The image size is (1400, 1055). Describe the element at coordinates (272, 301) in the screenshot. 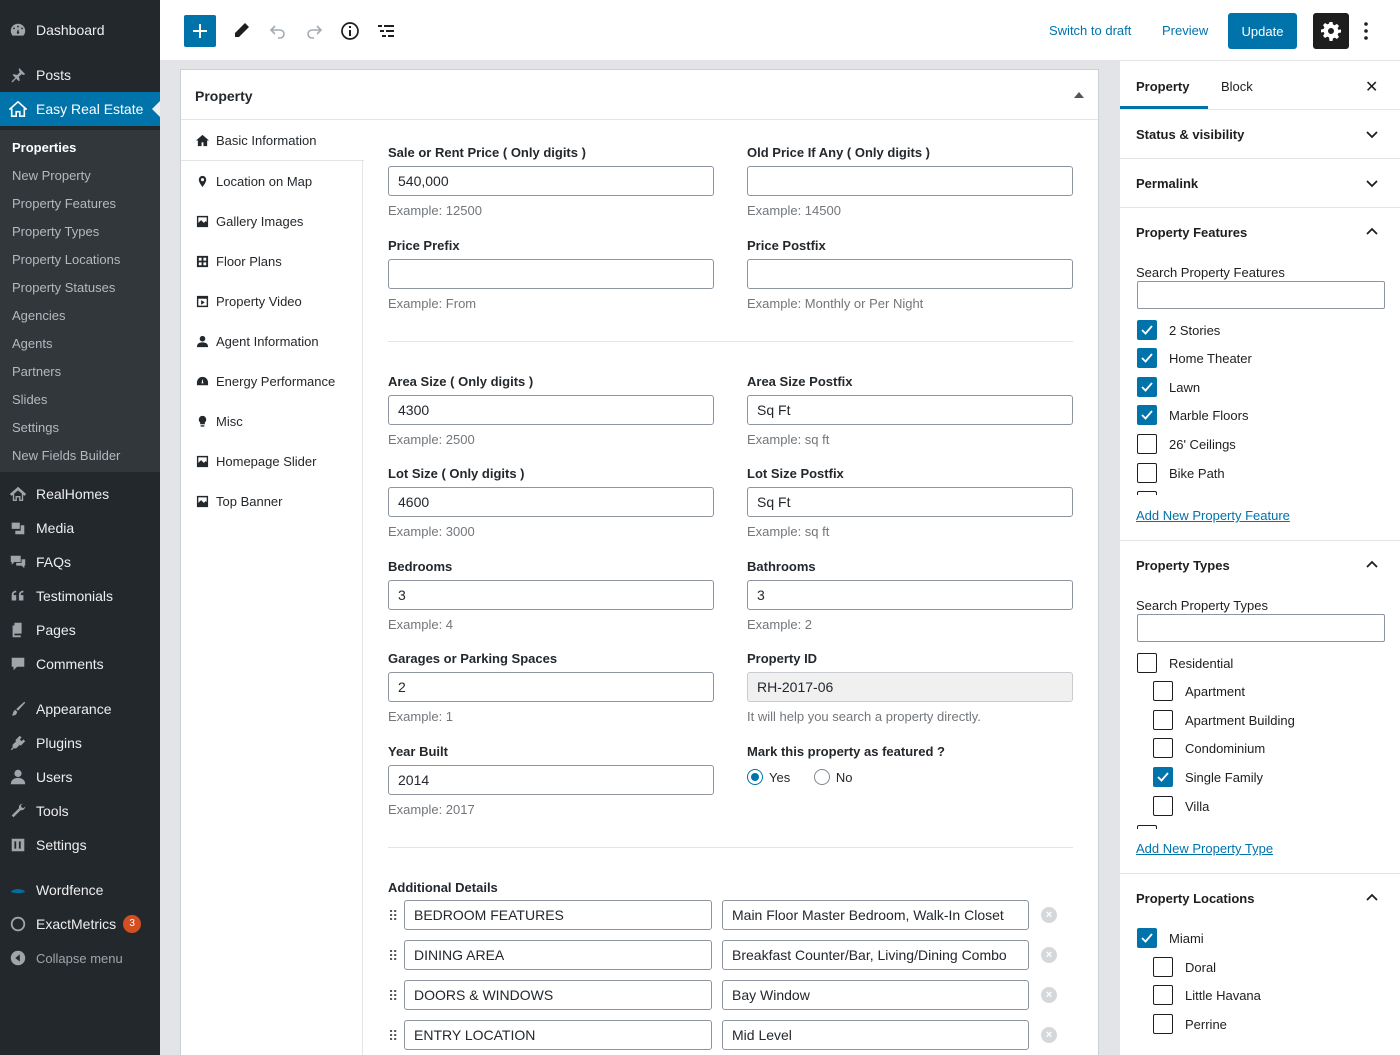

I see `tab-property-video: Property Video` at that location.